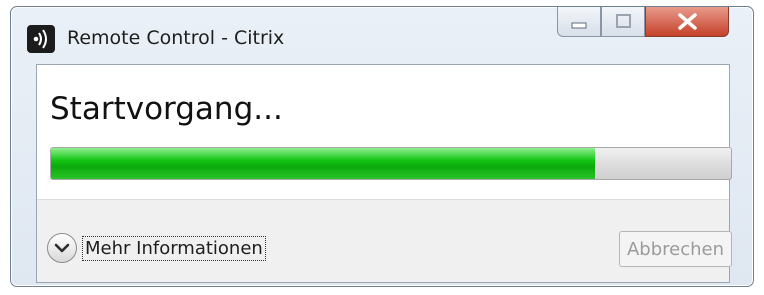 Image resolution: width=764 pixels, height=295 pixels. Describe the element at coordinates (675, 249) in the screenshot. I see `cancel-button: Abbrechen` at that location.